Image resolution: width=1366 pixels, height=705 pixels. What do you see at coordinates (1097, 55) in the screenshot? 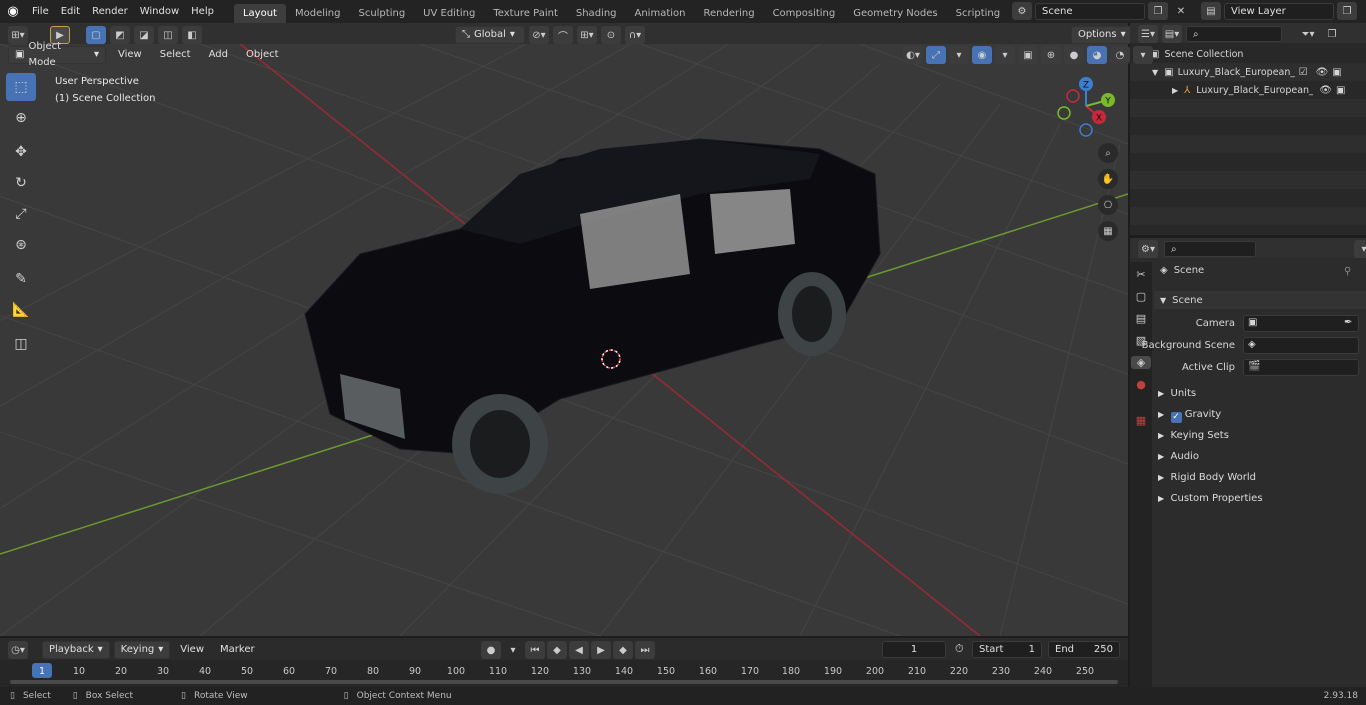
I see `material-shading-icon: ◕` at bounding box center [1097, 55].